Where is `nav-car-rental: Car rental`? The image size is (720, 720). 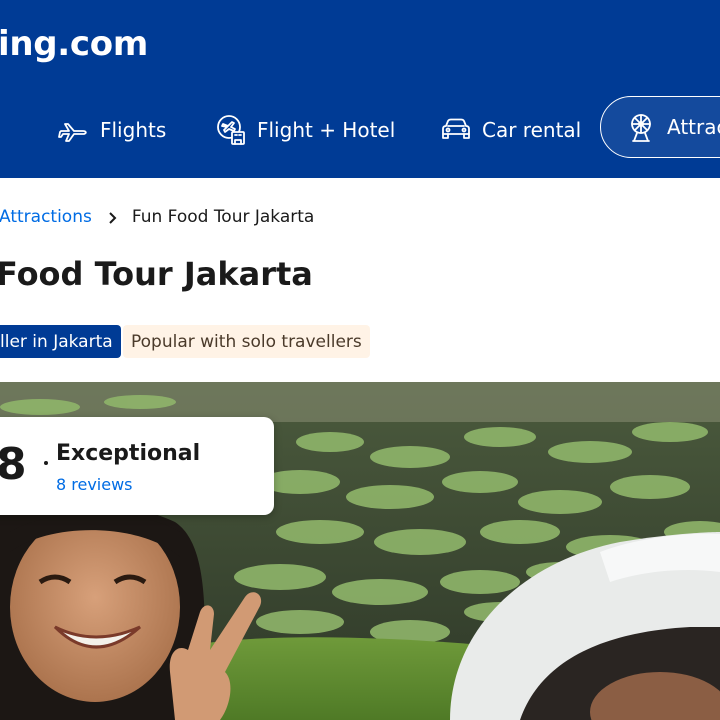 nav-car-rental: Car rental is located at coordinates (510, 130).